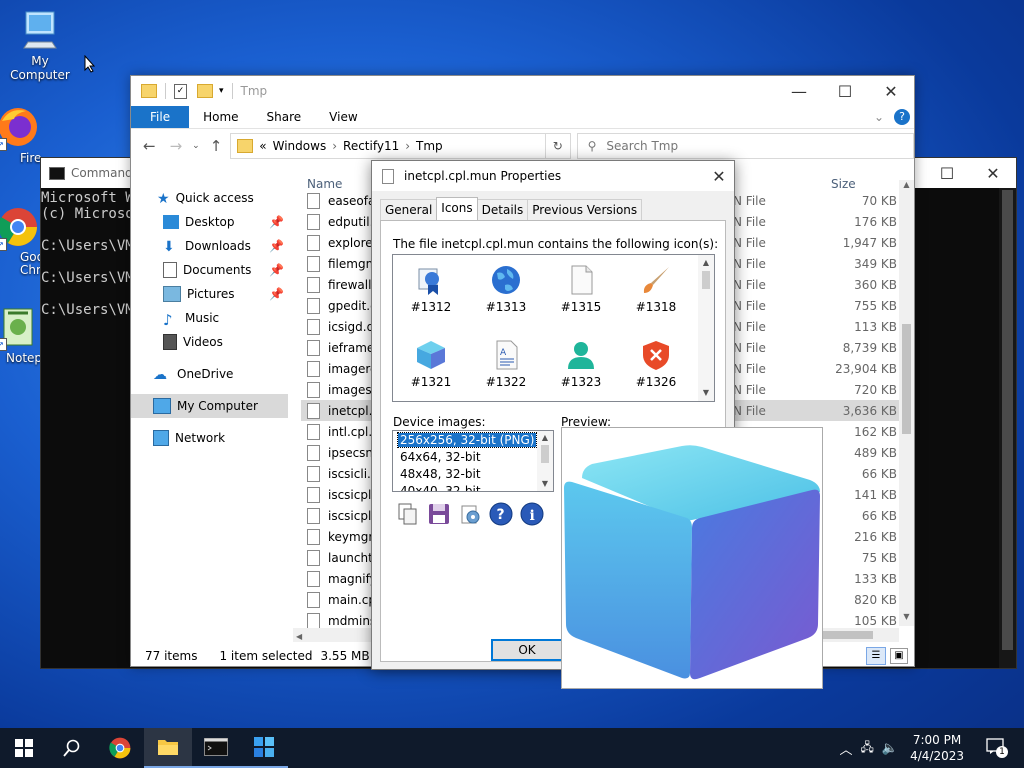 Image resolution: width=1024 pixels, height=768 pixels. I want to click on clock: 7:00 PM 4/4/2023, so click(937, 748).